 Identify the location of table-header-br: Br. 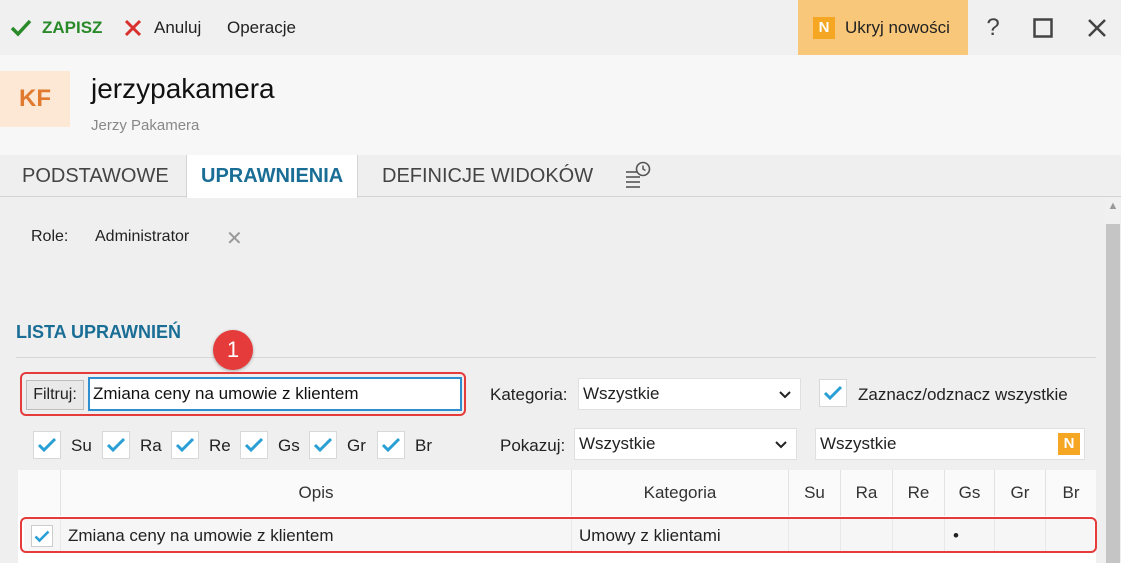
(1071, 493).